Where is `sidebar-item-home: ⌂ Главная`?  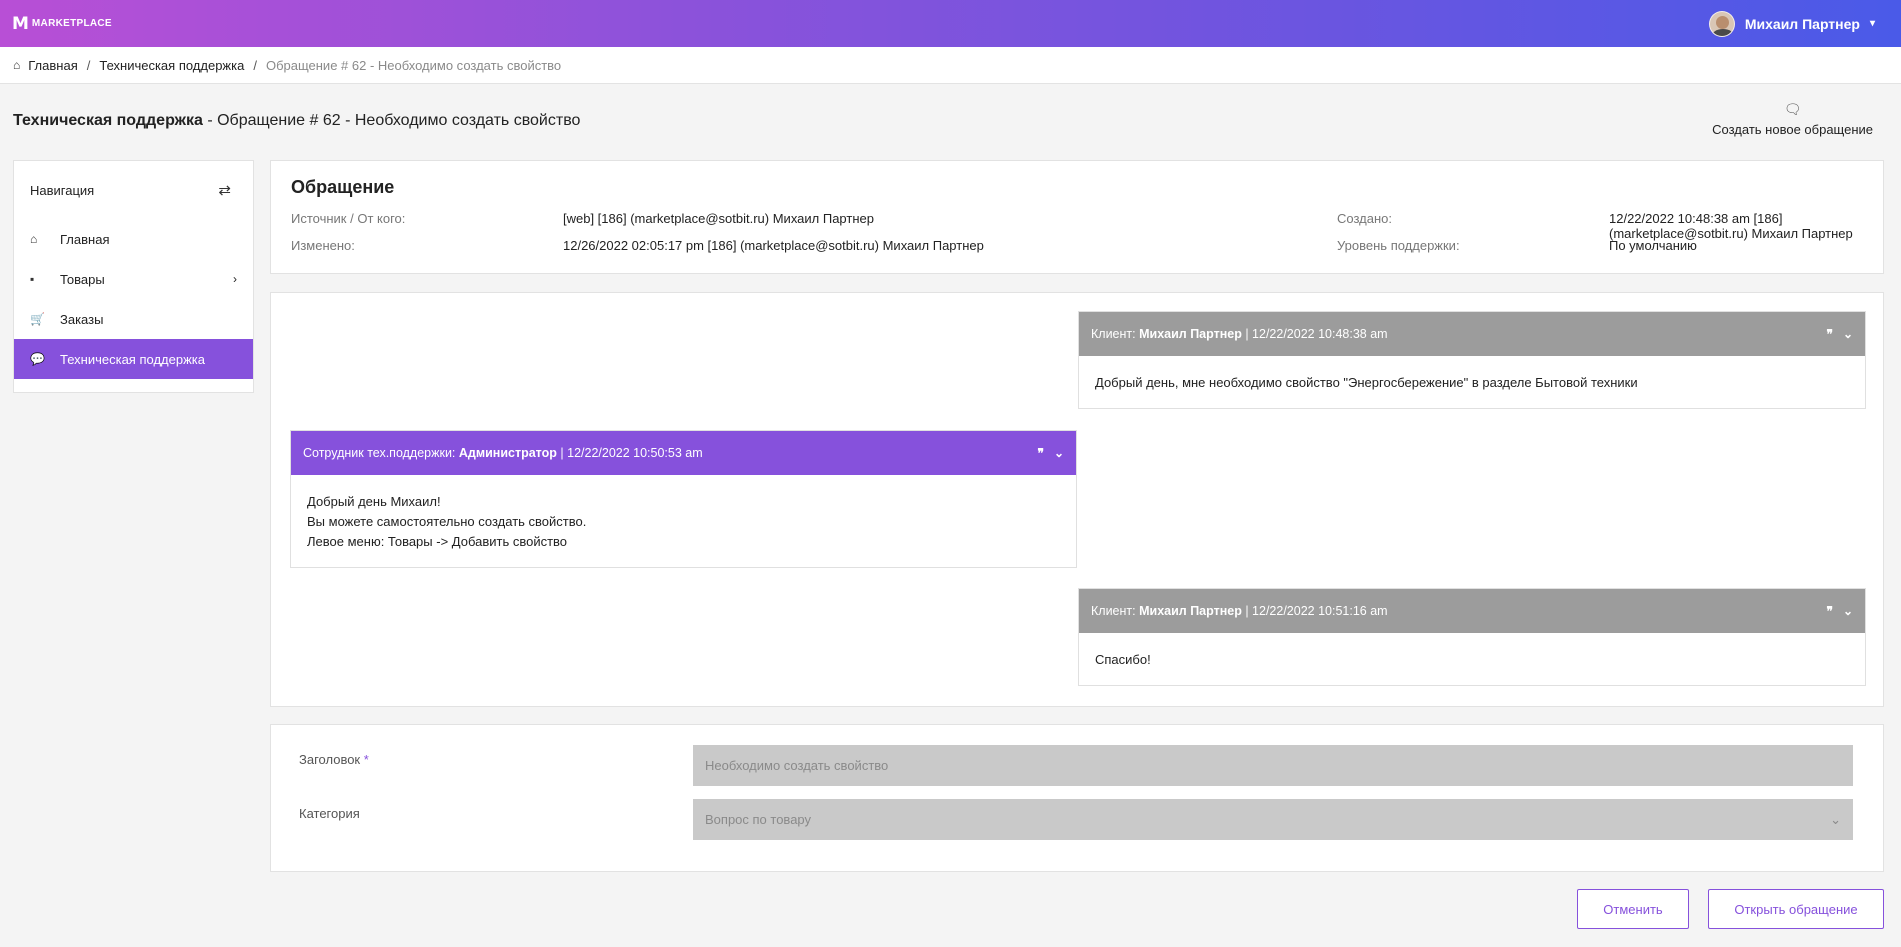
sidebar-item-home: ⌂ Главная is located at coordinates (133, 239).